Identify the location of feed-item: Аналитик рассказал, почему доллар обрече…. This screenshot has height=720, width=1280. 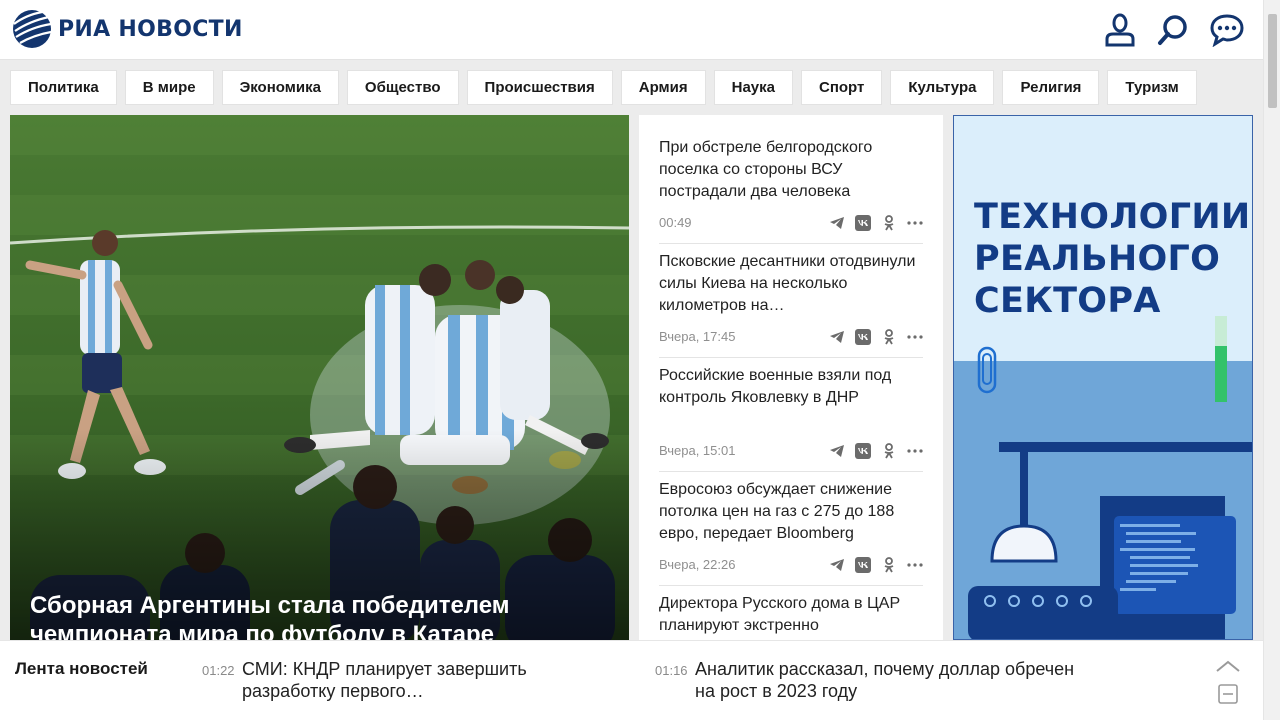
(885, 680).